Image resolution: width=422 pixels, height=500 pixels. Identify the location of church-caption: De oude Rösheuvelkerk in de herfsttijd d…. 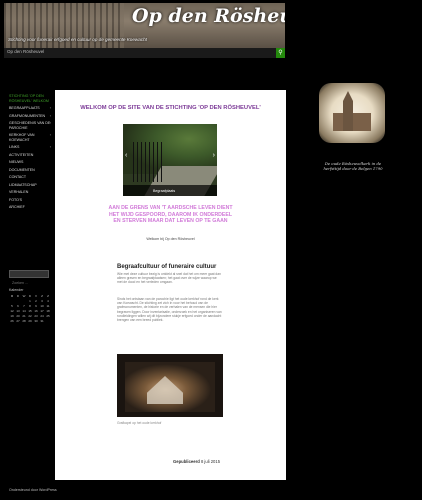
(353, 166).